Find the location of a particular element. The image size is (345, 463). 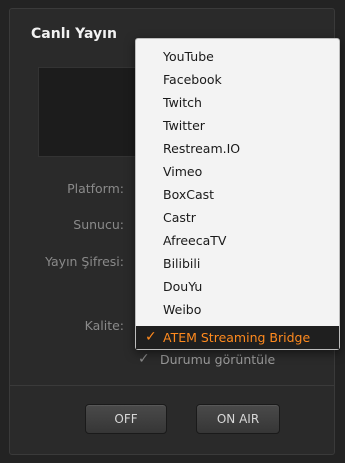

menu-item-vimeo: Vimeo is located at coordinates (237, 171).